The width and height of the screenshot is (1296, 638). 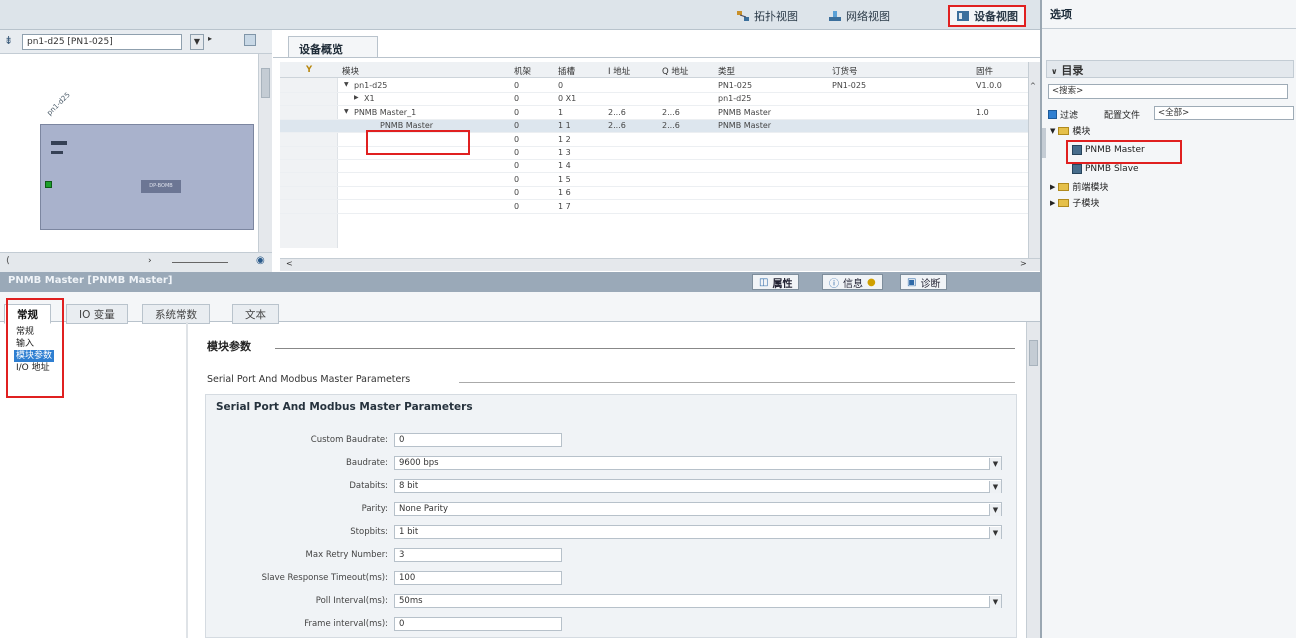 I want to click on arrow-icon: ▸, so click(x=210, y=38).